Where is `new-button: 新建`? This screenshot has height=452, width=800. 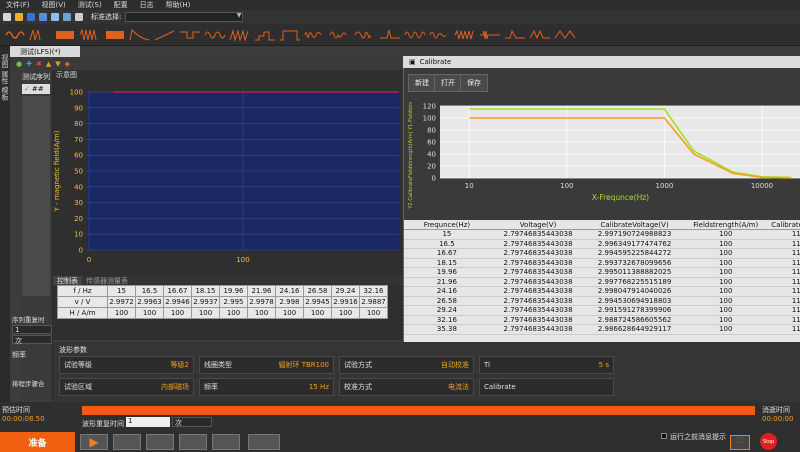
new-button: 新建 is located at coordinates (422, 83).